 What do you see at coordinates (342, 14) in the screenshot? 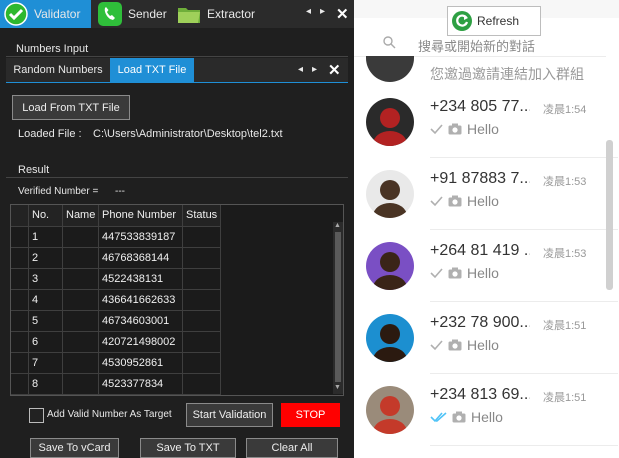
I see `close-icon: ✕` at bounding box center [342, 14].